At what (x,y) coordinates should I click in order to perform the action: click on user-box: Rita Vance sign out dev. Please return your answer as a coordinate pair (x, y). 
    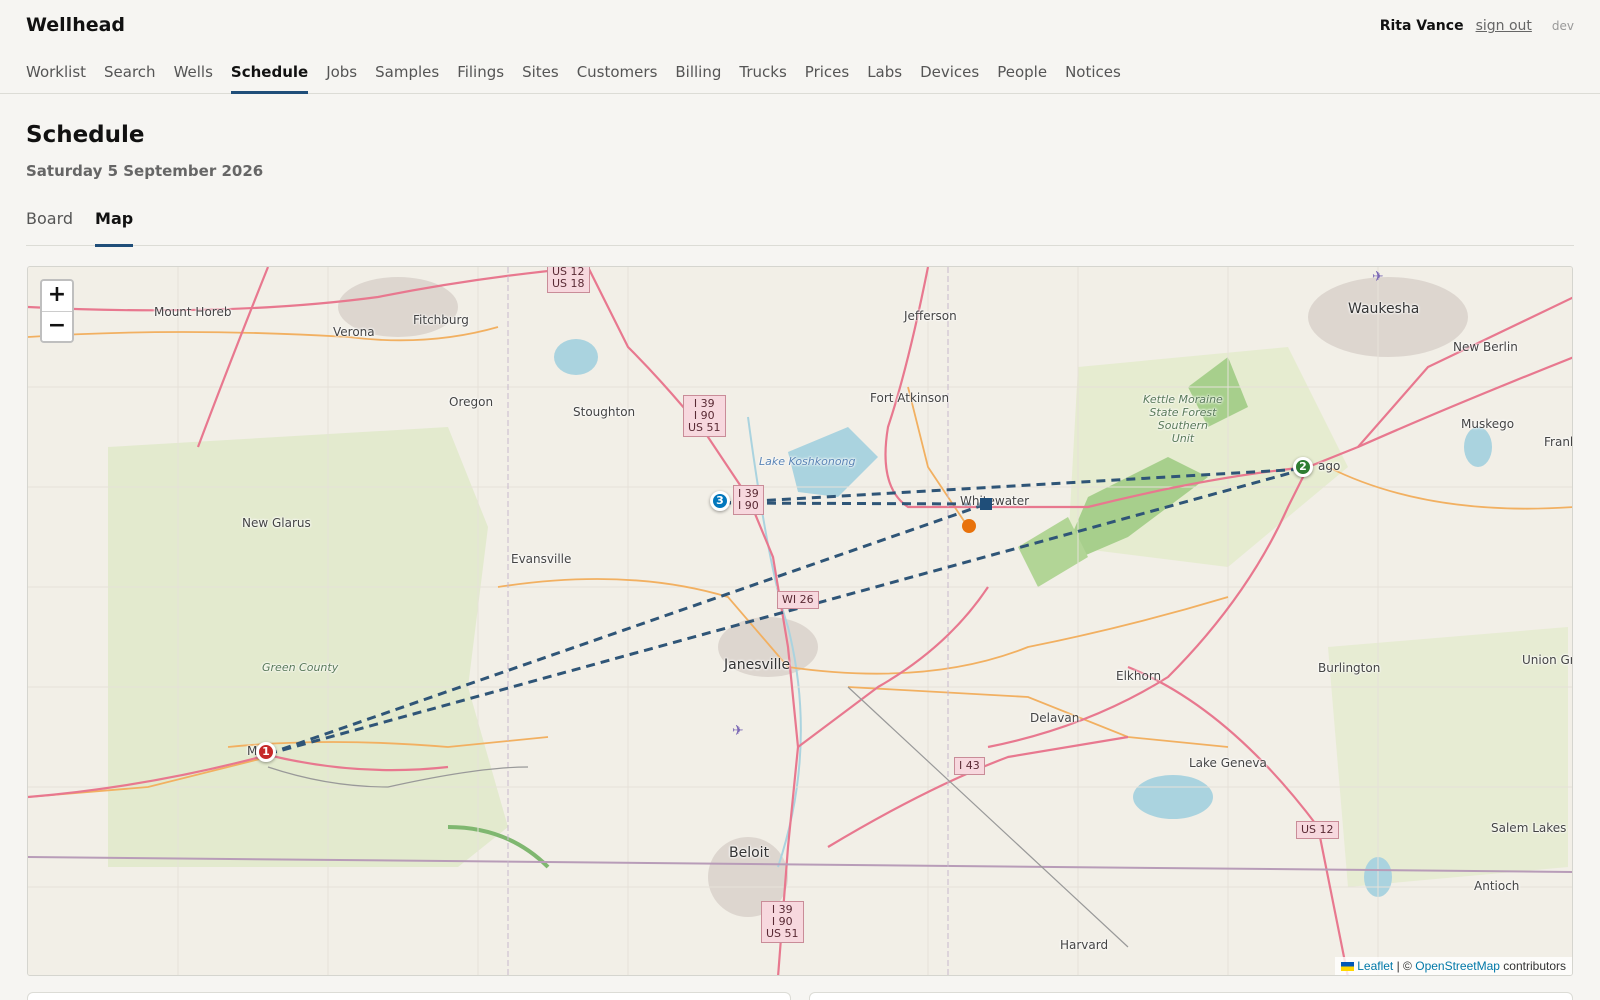
    Looking at the image, I should click on (1477, 26).